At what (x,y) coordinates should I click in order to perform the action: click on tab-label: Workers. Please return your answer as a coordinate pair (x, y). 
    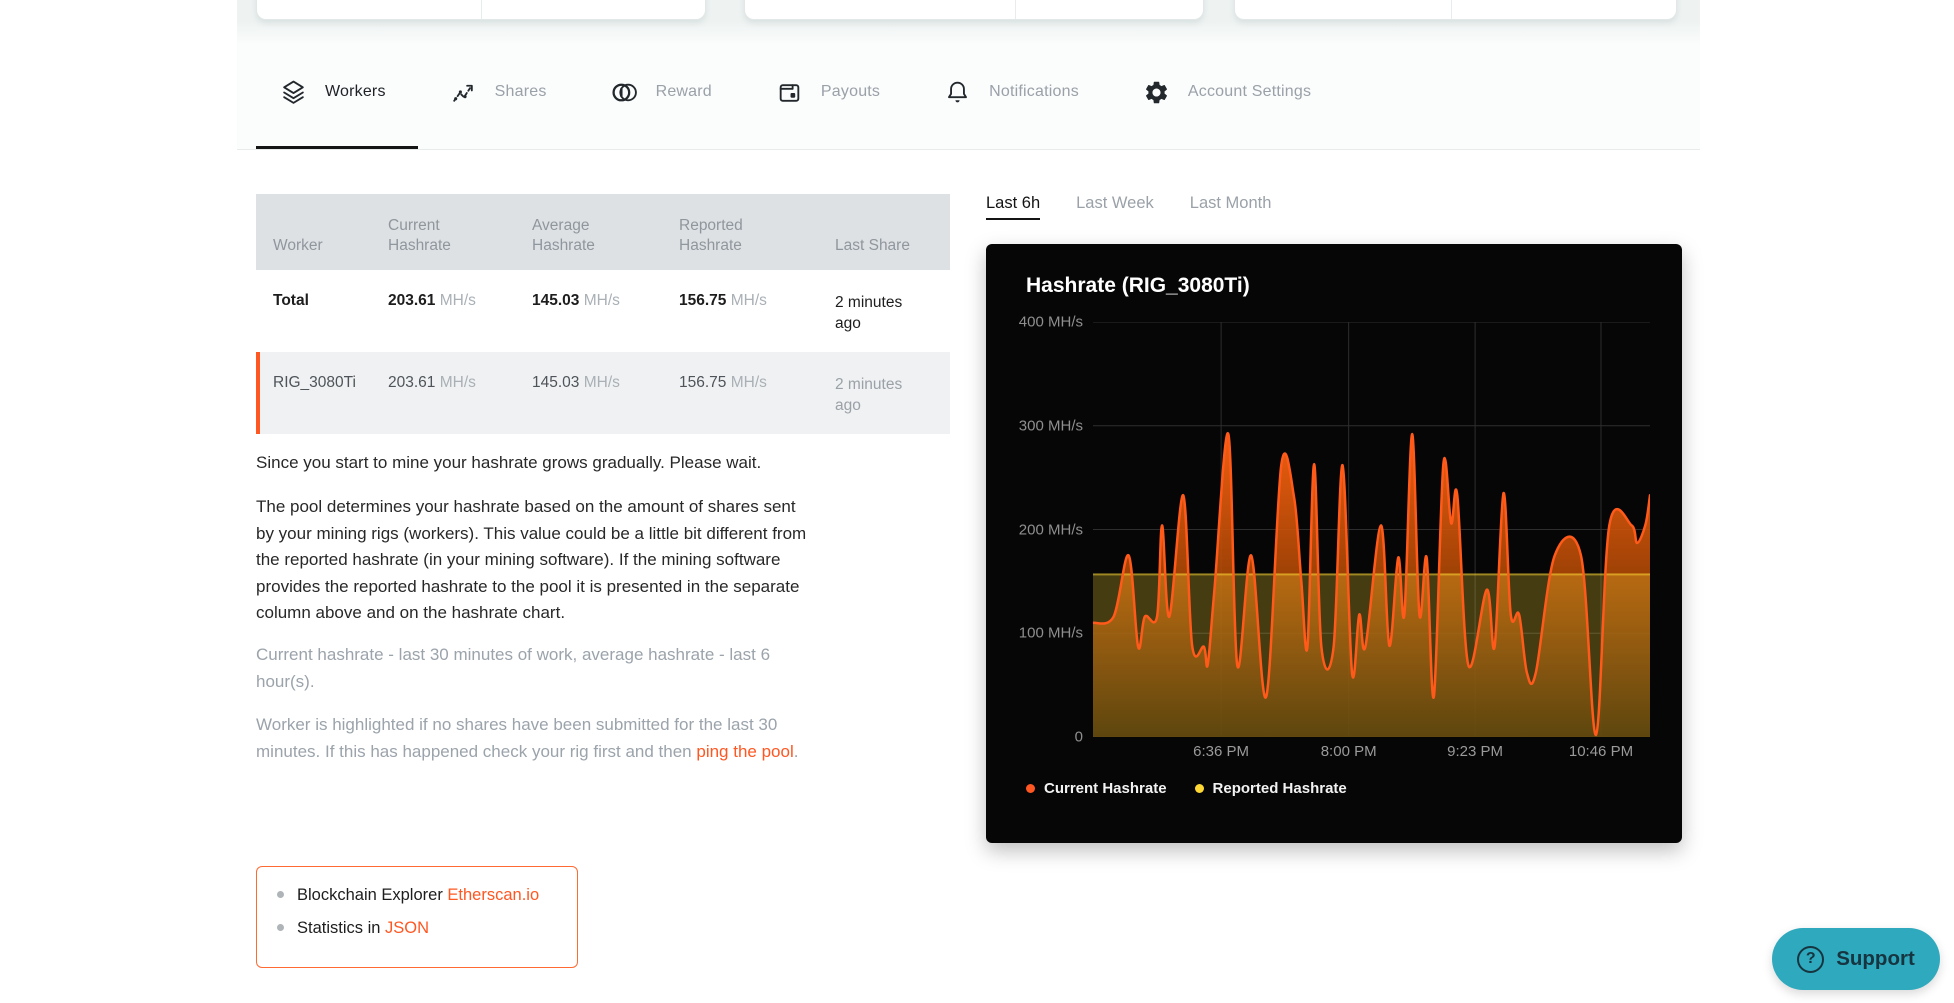
    Looking at the image, I should click on (355, 91).